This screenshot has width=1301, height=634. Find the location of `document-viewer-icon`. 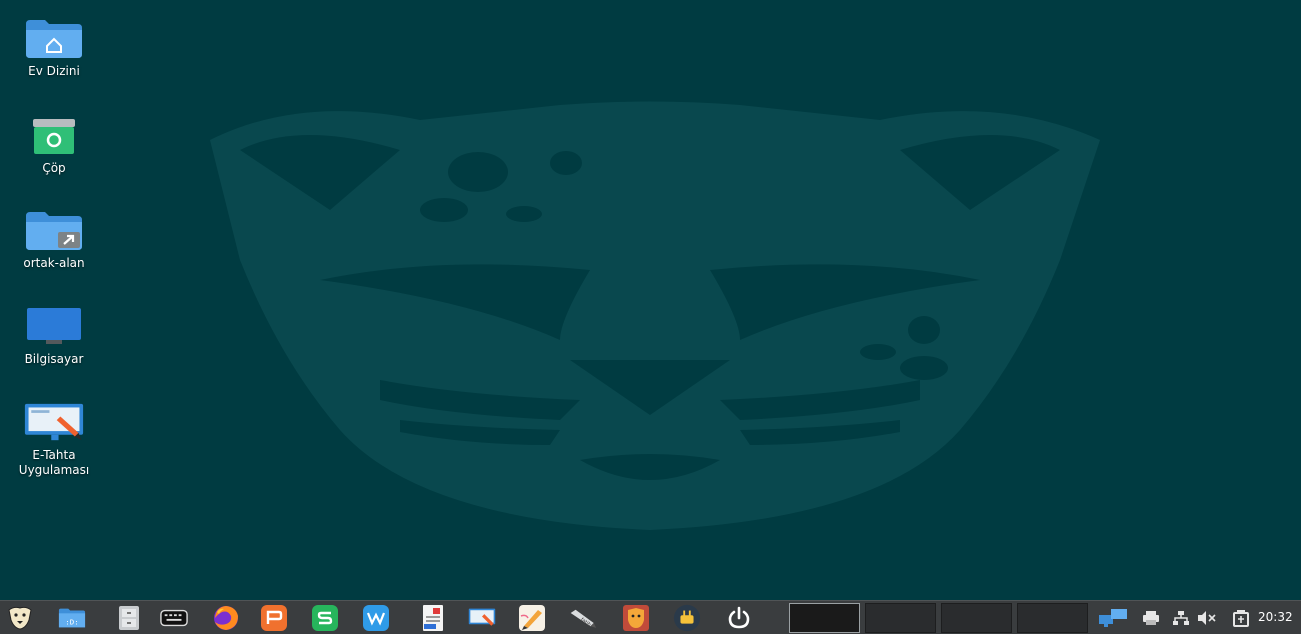

document-viewer-icon is located at coordinates (433, 618).